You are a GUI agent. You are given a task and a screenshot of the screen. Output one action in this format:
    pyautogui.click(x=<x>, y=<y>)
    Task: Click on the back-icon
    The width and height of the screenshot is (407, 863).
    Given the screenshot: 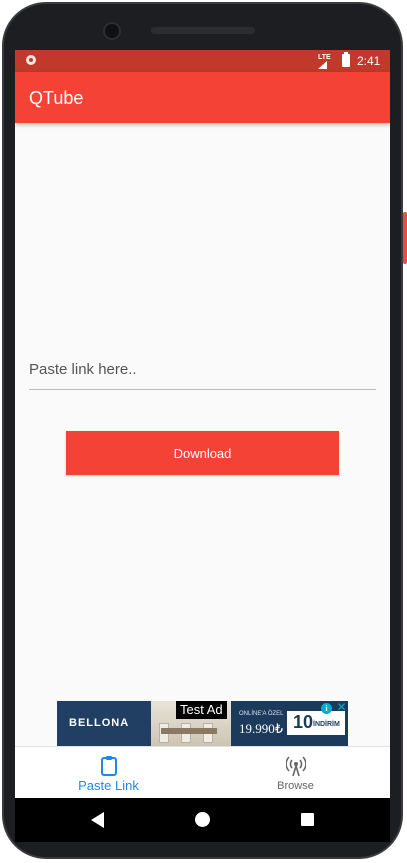 What is the action you would take?
    pyautogui.click(x=97, y=820)
    